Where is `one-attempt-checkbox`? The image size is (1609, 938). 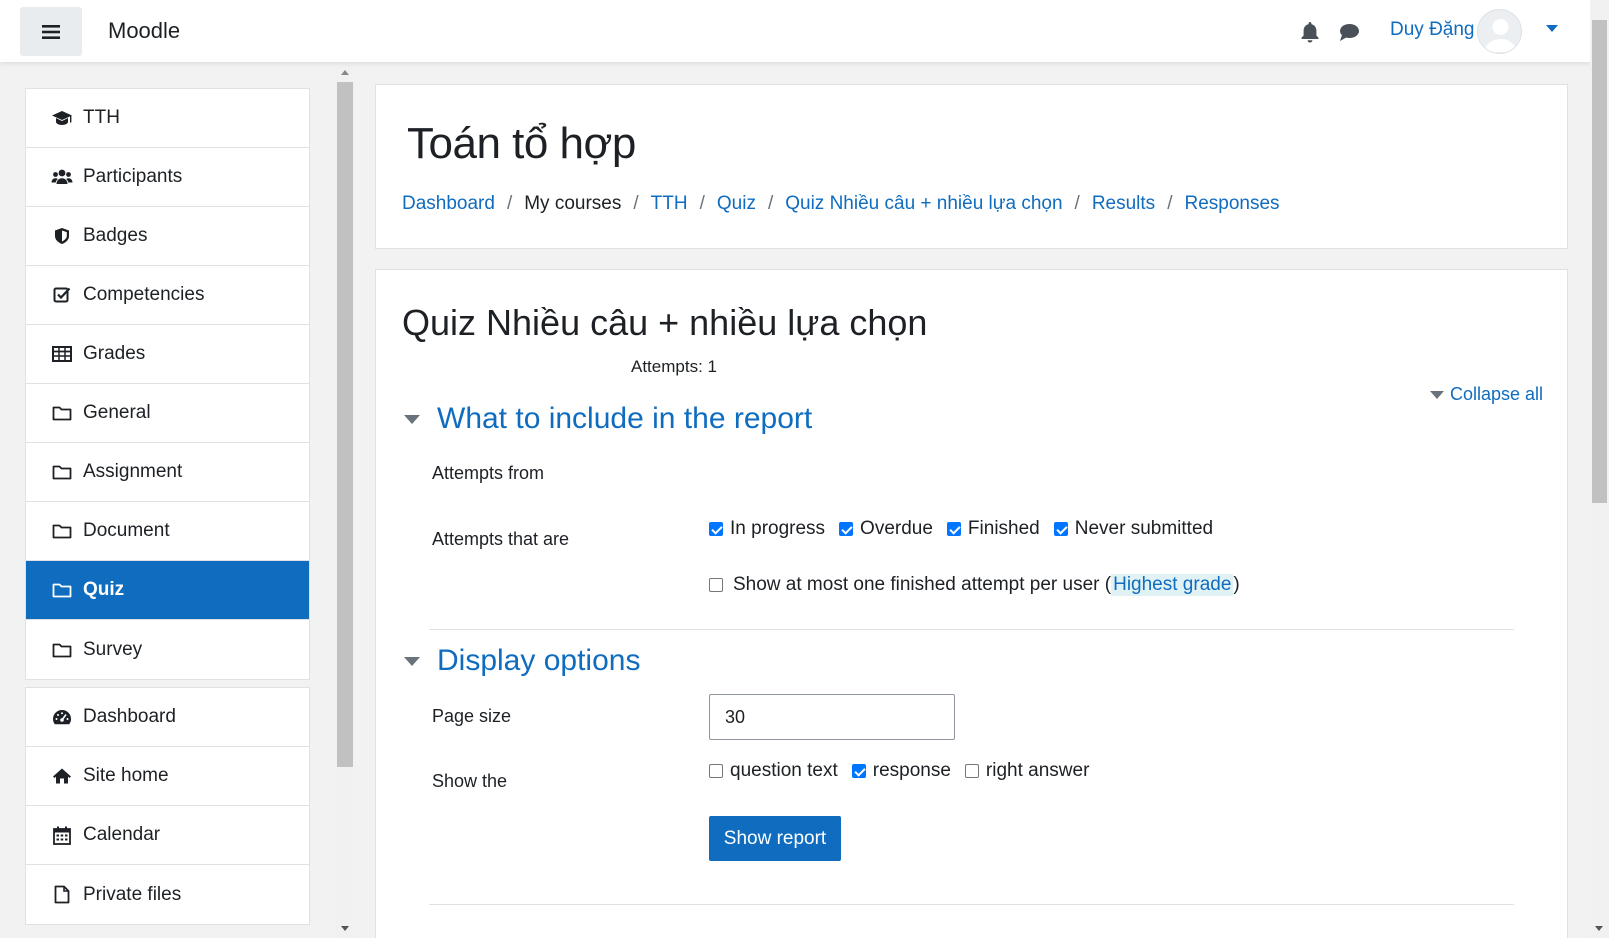
one-attempt-checkbox is located at coordinates (716, 585).